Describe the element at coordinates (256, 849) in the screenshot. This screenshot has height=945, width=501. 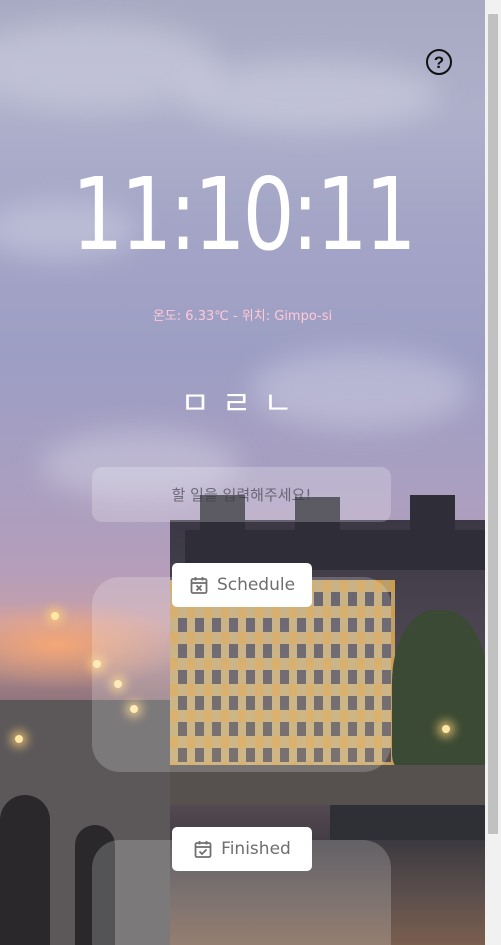
I see `finished-button-label: Finished` at that location.